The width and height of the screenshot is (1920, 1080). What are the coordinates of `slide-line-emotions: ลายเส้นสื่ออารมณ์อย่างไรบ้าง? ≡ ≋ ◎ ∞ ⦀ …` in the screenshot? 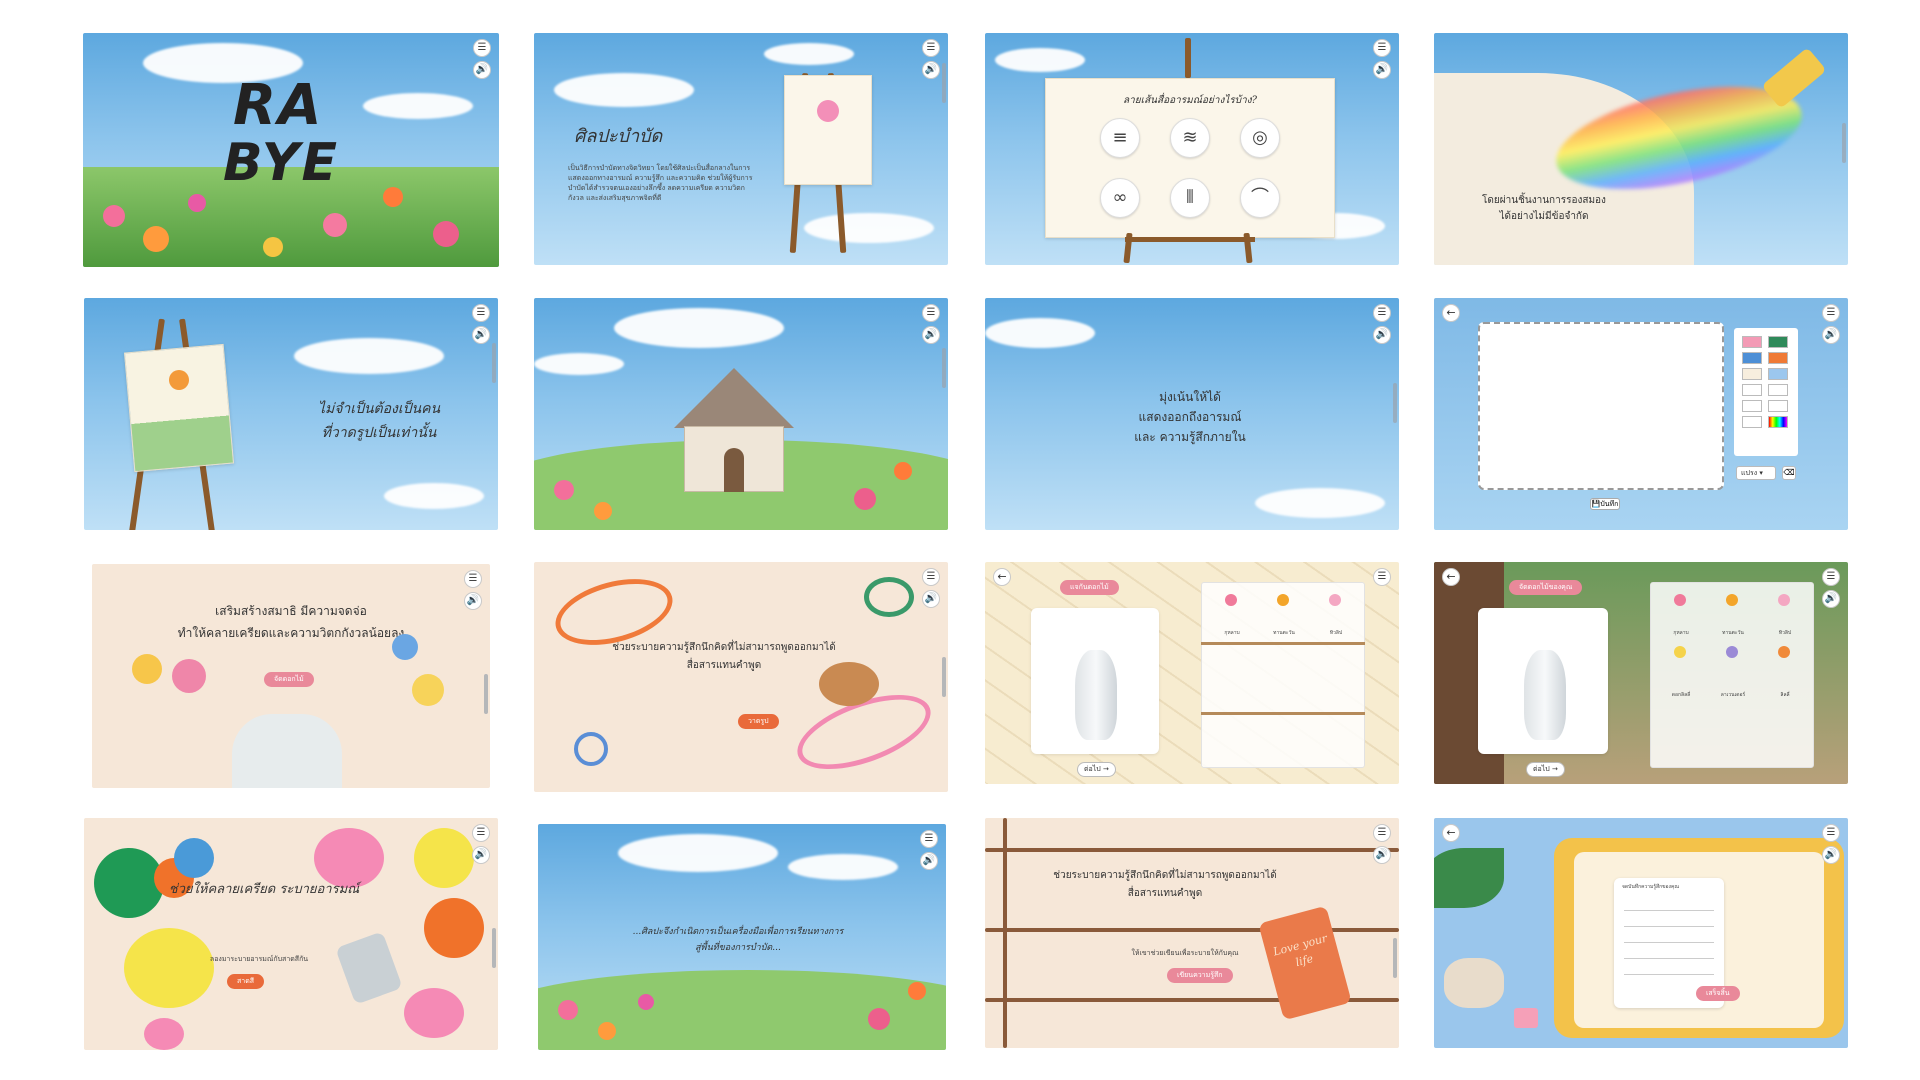 It's located at (1192, 149).